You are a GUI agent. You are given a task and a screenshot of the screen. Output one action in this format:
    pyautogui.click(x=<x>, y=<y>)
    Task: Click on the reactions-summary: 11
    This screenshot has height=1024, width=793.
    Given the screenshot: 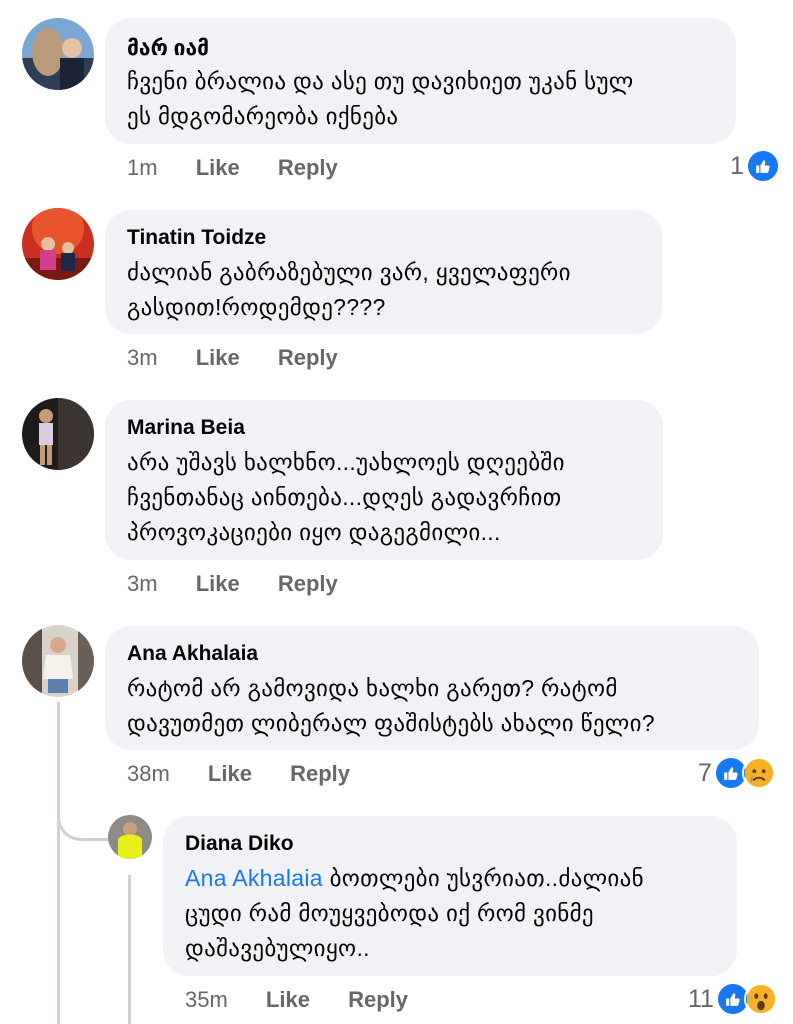 What is the action you would take?
    pyautogui.click(x=733, y=999)
    